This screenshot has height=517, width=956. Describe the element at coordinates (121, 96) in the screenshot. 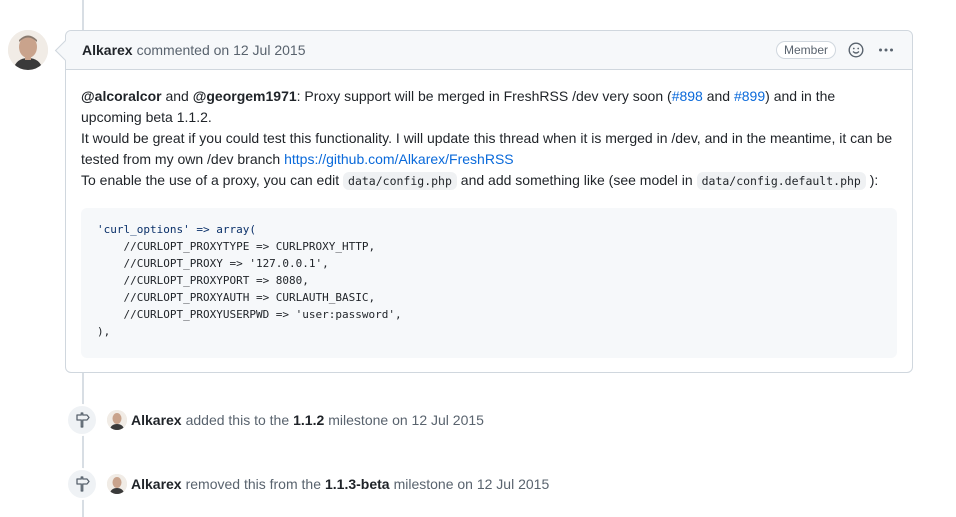

I see `mention-link: @alcoralcor` at that location.